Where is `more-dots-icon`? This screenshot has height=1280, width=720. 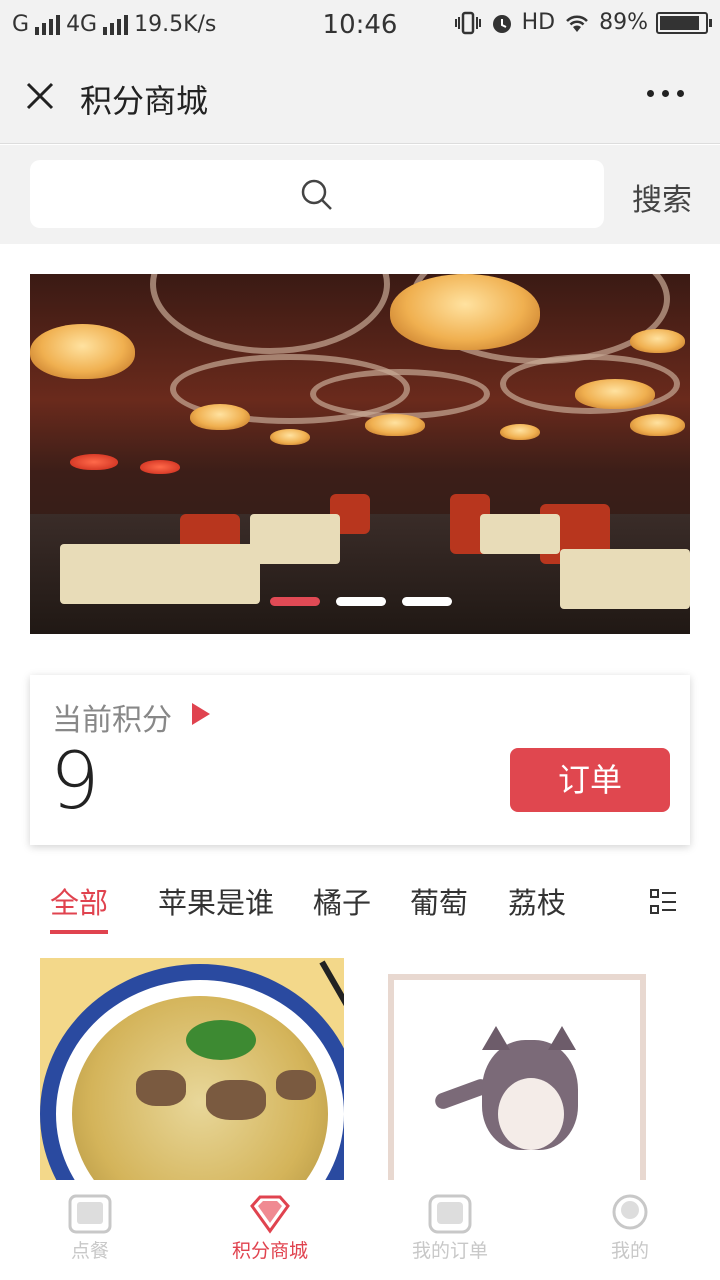 more-dots-icon is located at coordinates (665, 93).